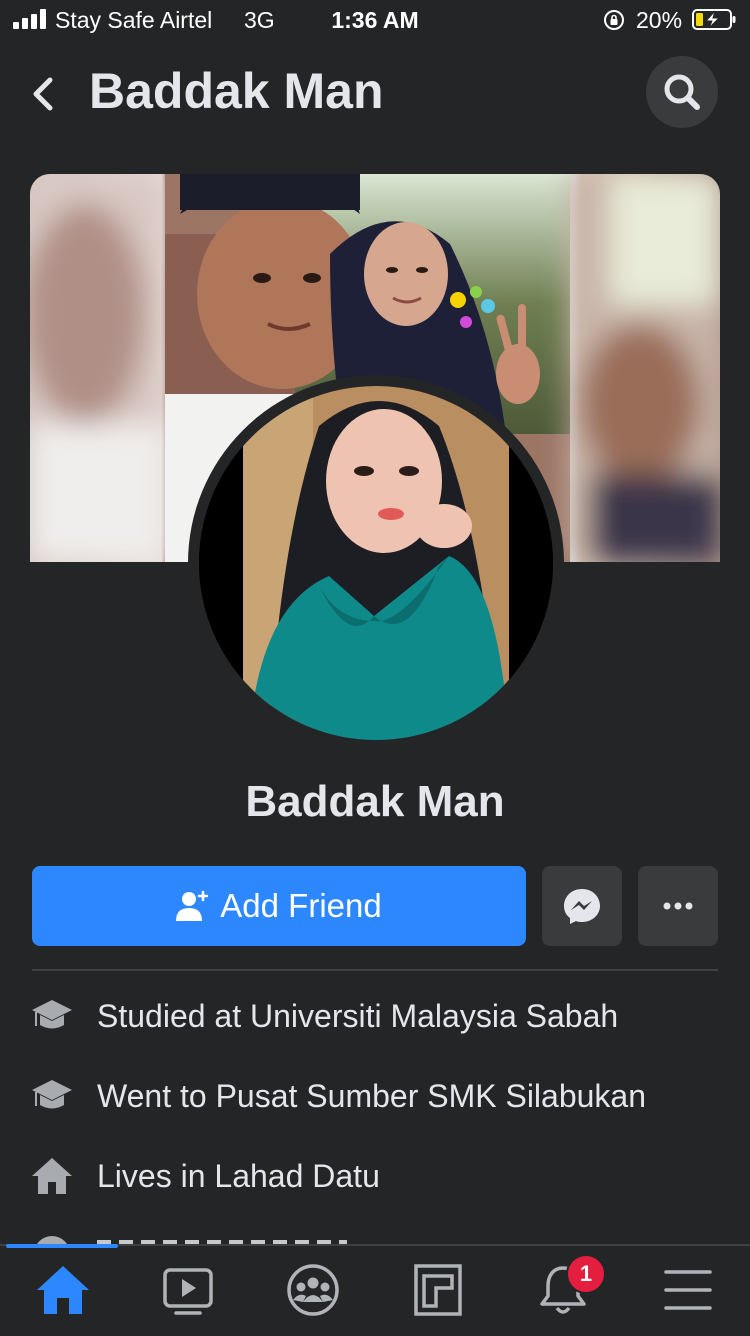 This screenshot has height=1336, width=750. What do you see at coordinates (438, 1290) in the screenshot?
I see `pages-icon` at bounding box center [438, 1290].